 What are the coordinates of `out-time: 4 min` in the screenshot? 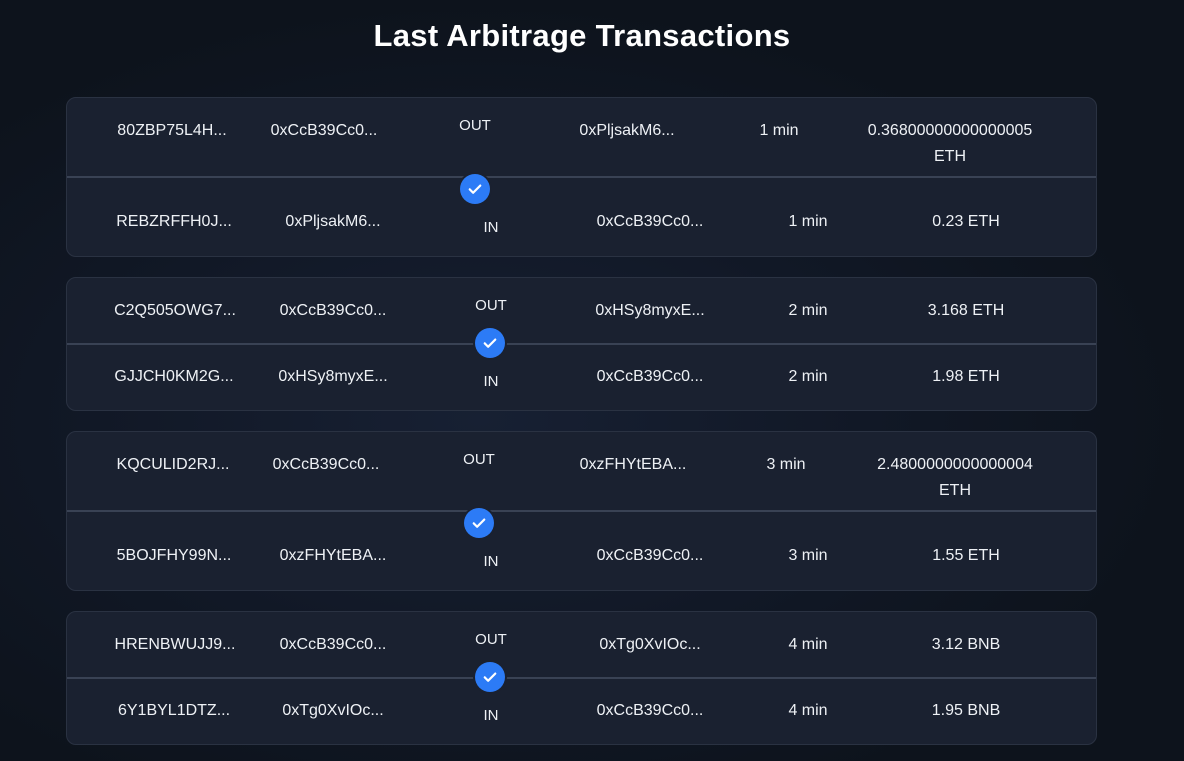 It's located at (808, 644).